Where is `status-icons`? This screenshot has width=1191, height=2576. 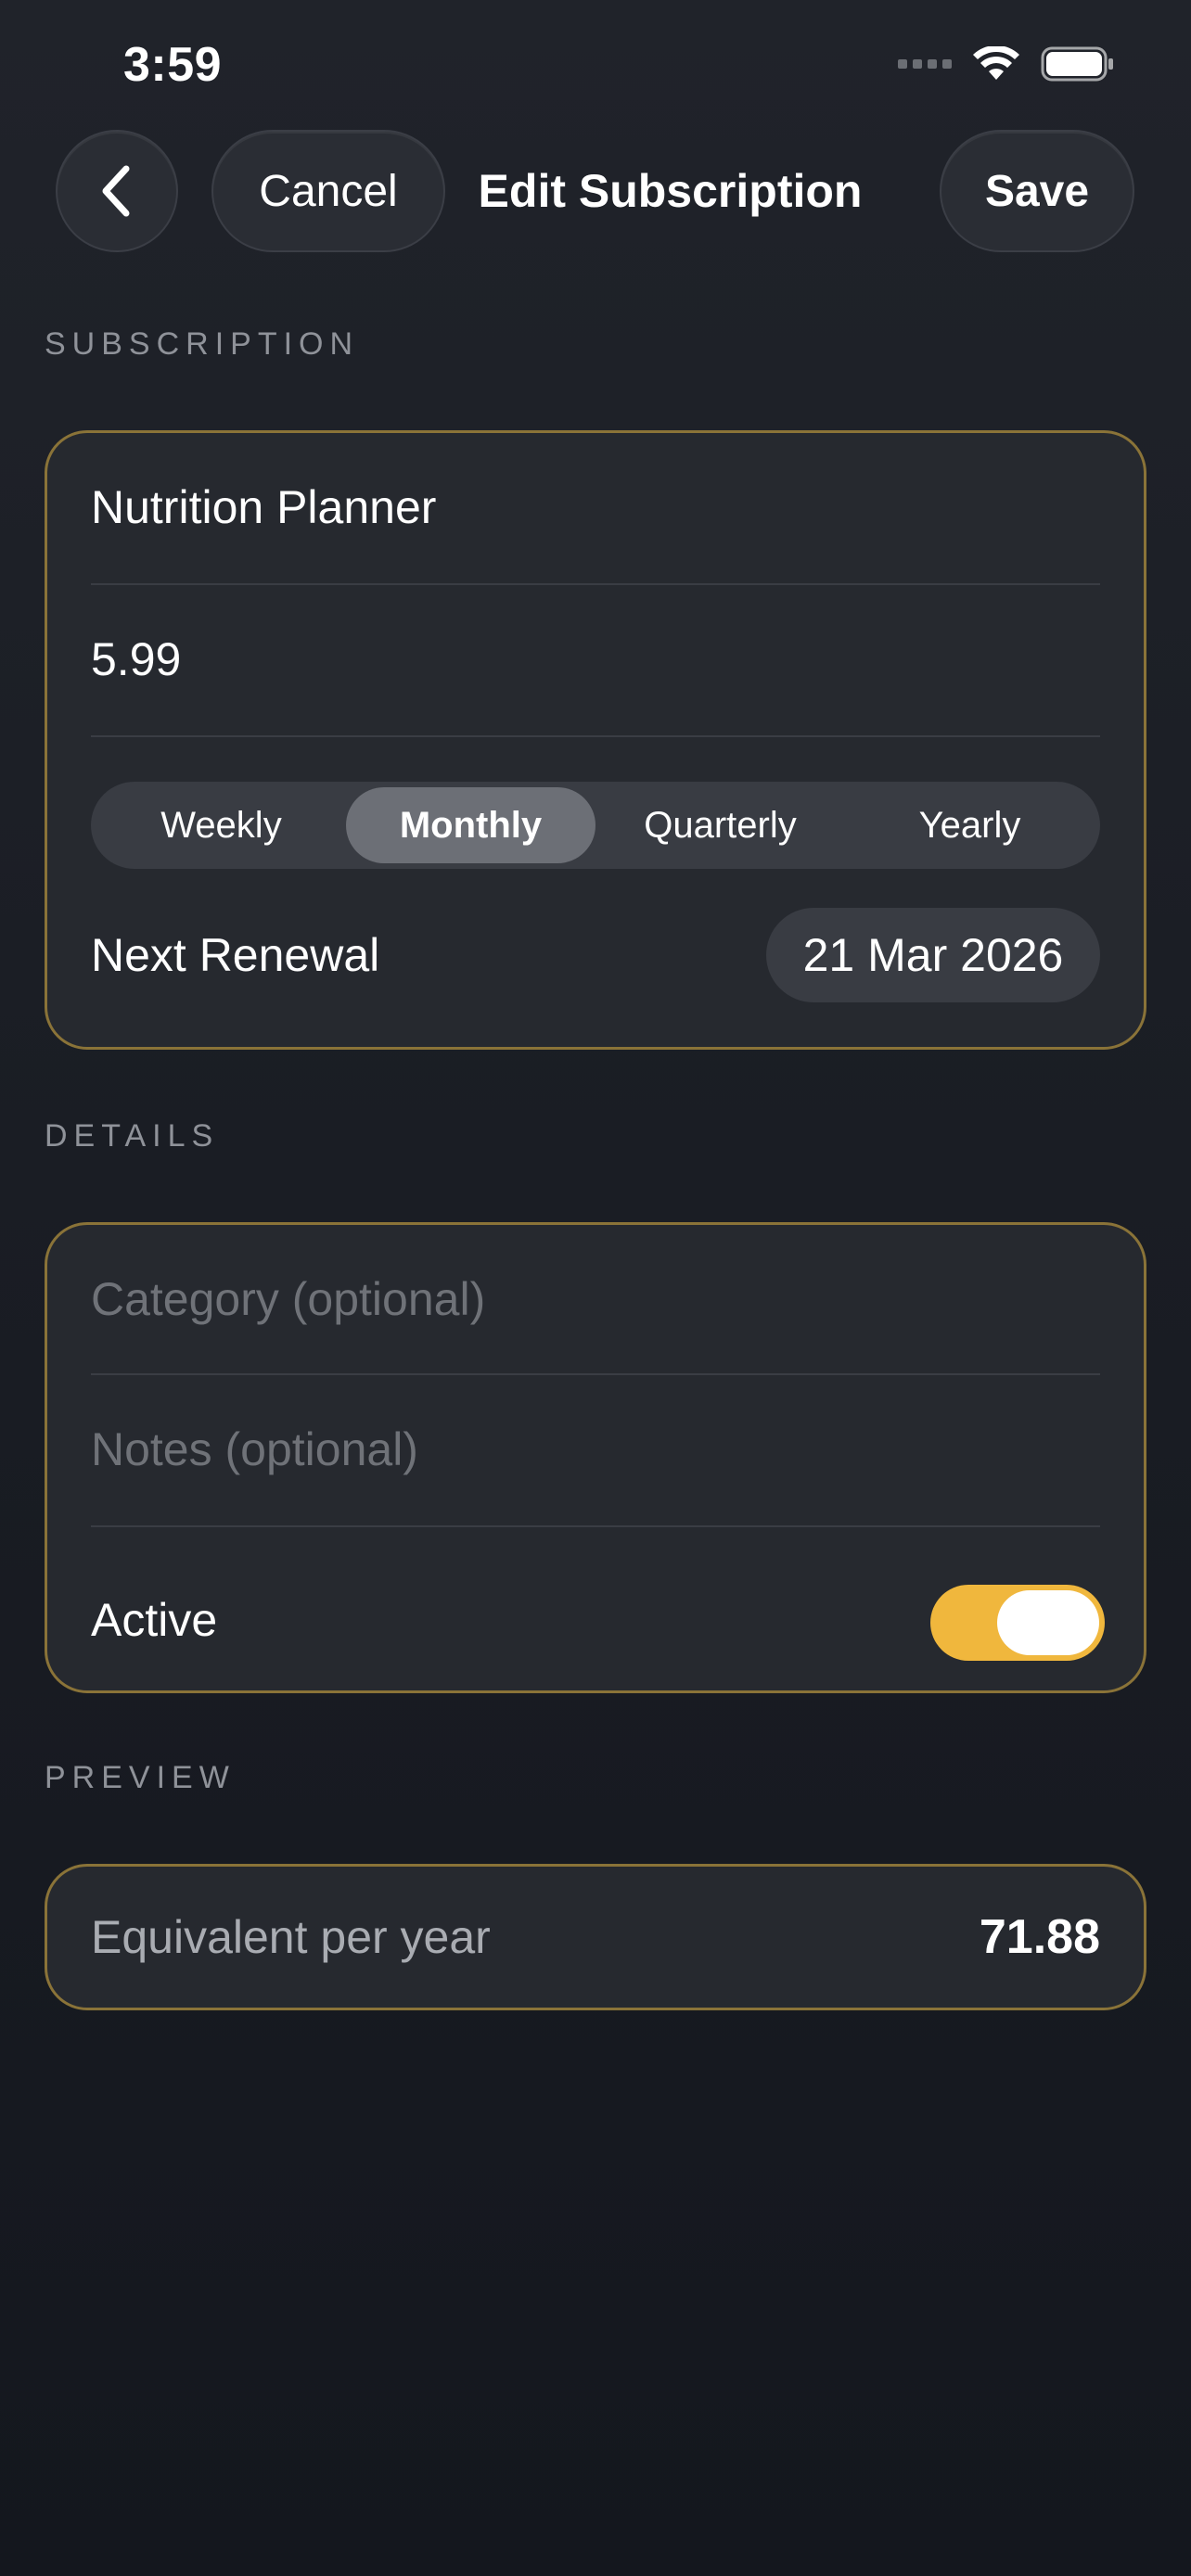 status-icons is located at coordinates (1007, 64).